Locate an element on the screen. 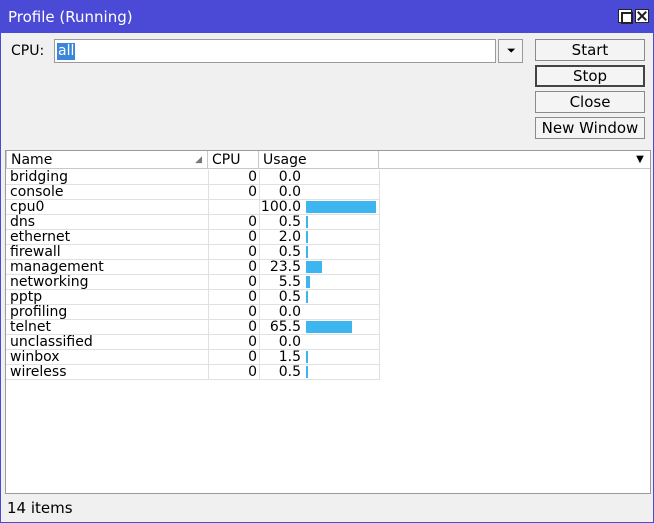 The image size is (654, 523). table-row: cpu0 100.0 is located at coordinates (192, 207).